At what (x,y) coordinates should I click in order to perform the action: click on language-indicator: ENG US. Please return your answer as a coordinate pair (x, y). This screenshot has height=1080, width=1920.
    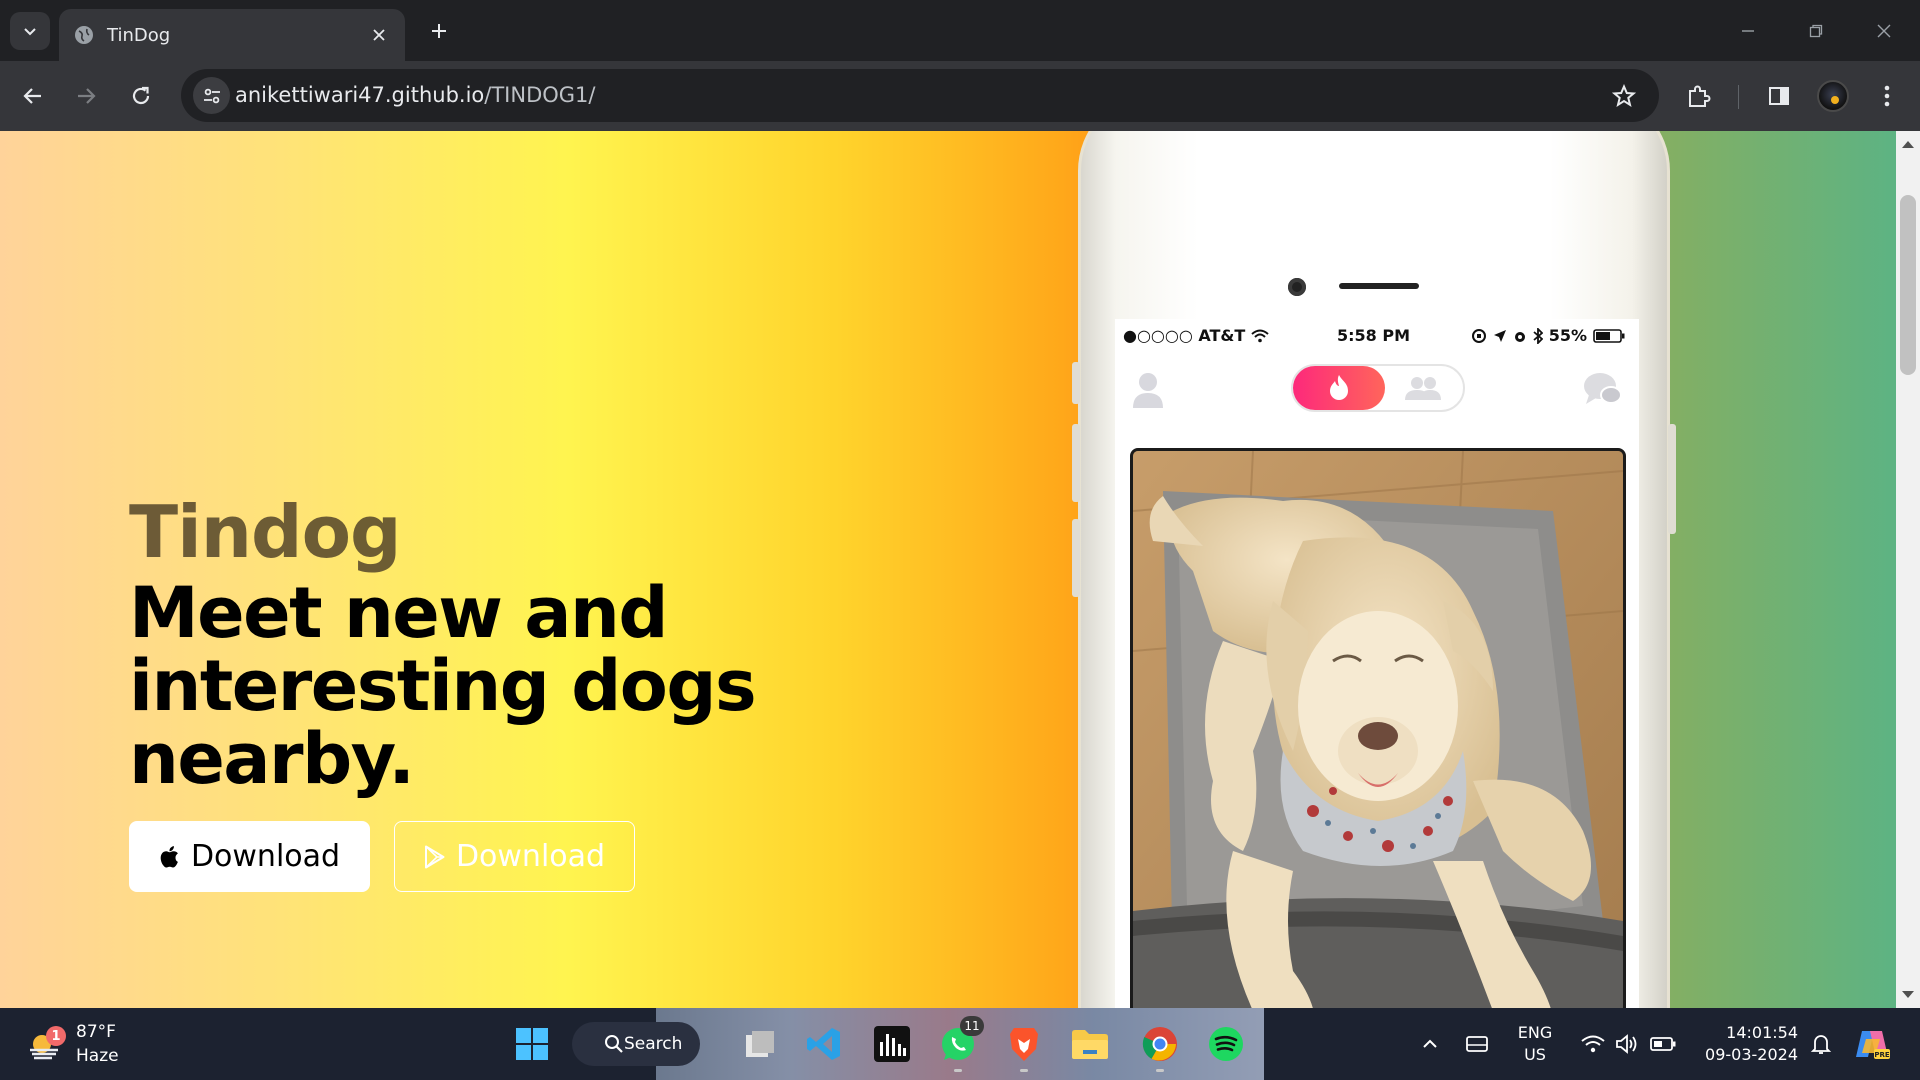
    Looking at the image, I should click on (1535, 1044).